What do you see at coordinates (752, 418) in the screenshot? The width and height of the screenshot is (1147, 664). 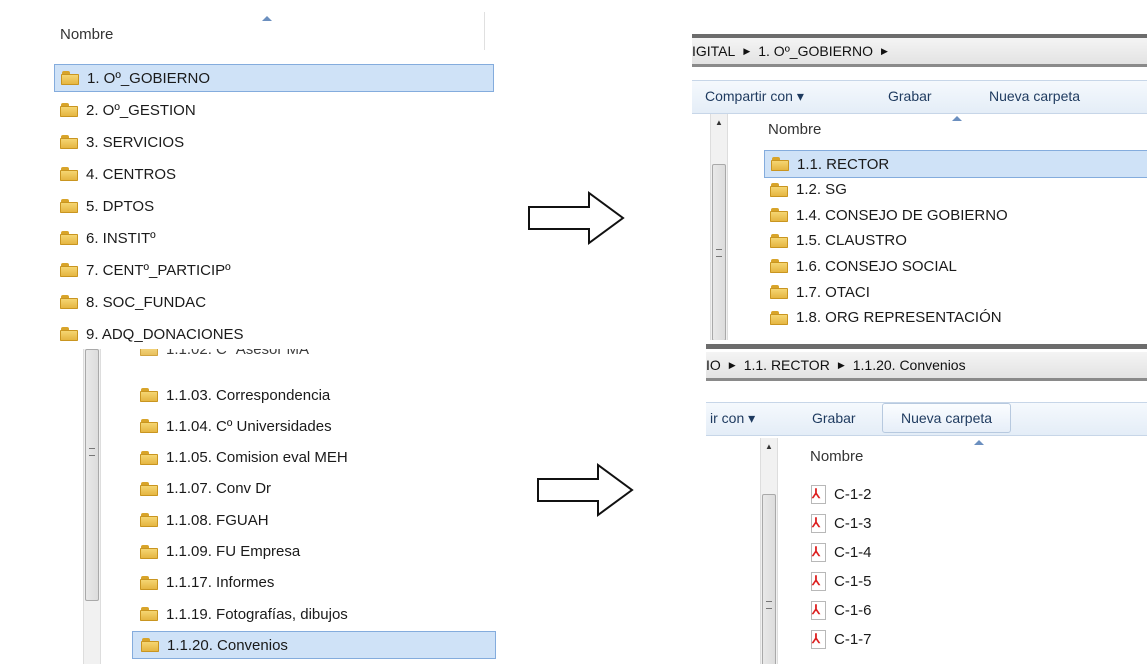 I see `chevron-down-icon: ▾` at bounding box center [752, 418].